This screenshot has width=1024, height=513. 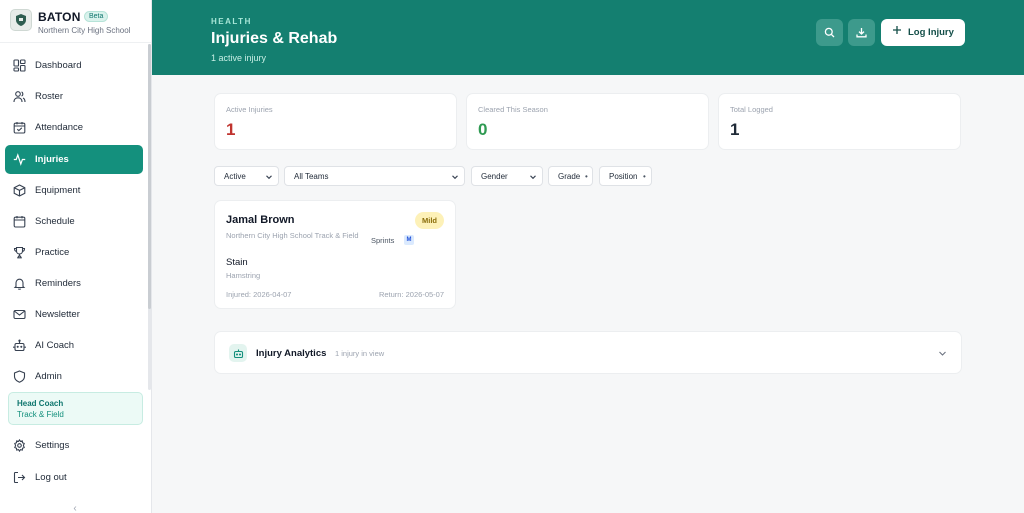 I want to click on grade-filter-button: Grade •, so click(x=570, y=176).